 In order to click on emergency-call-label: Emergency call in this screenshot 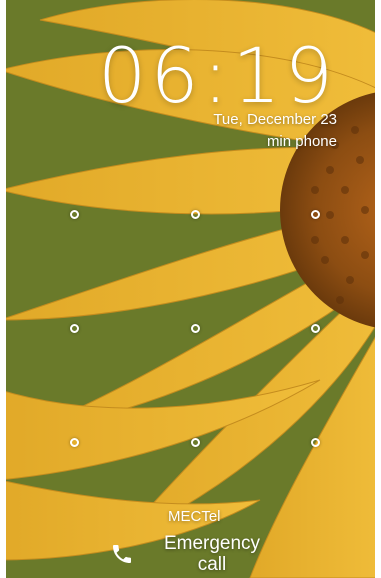, I will do `click(212, 554)`.